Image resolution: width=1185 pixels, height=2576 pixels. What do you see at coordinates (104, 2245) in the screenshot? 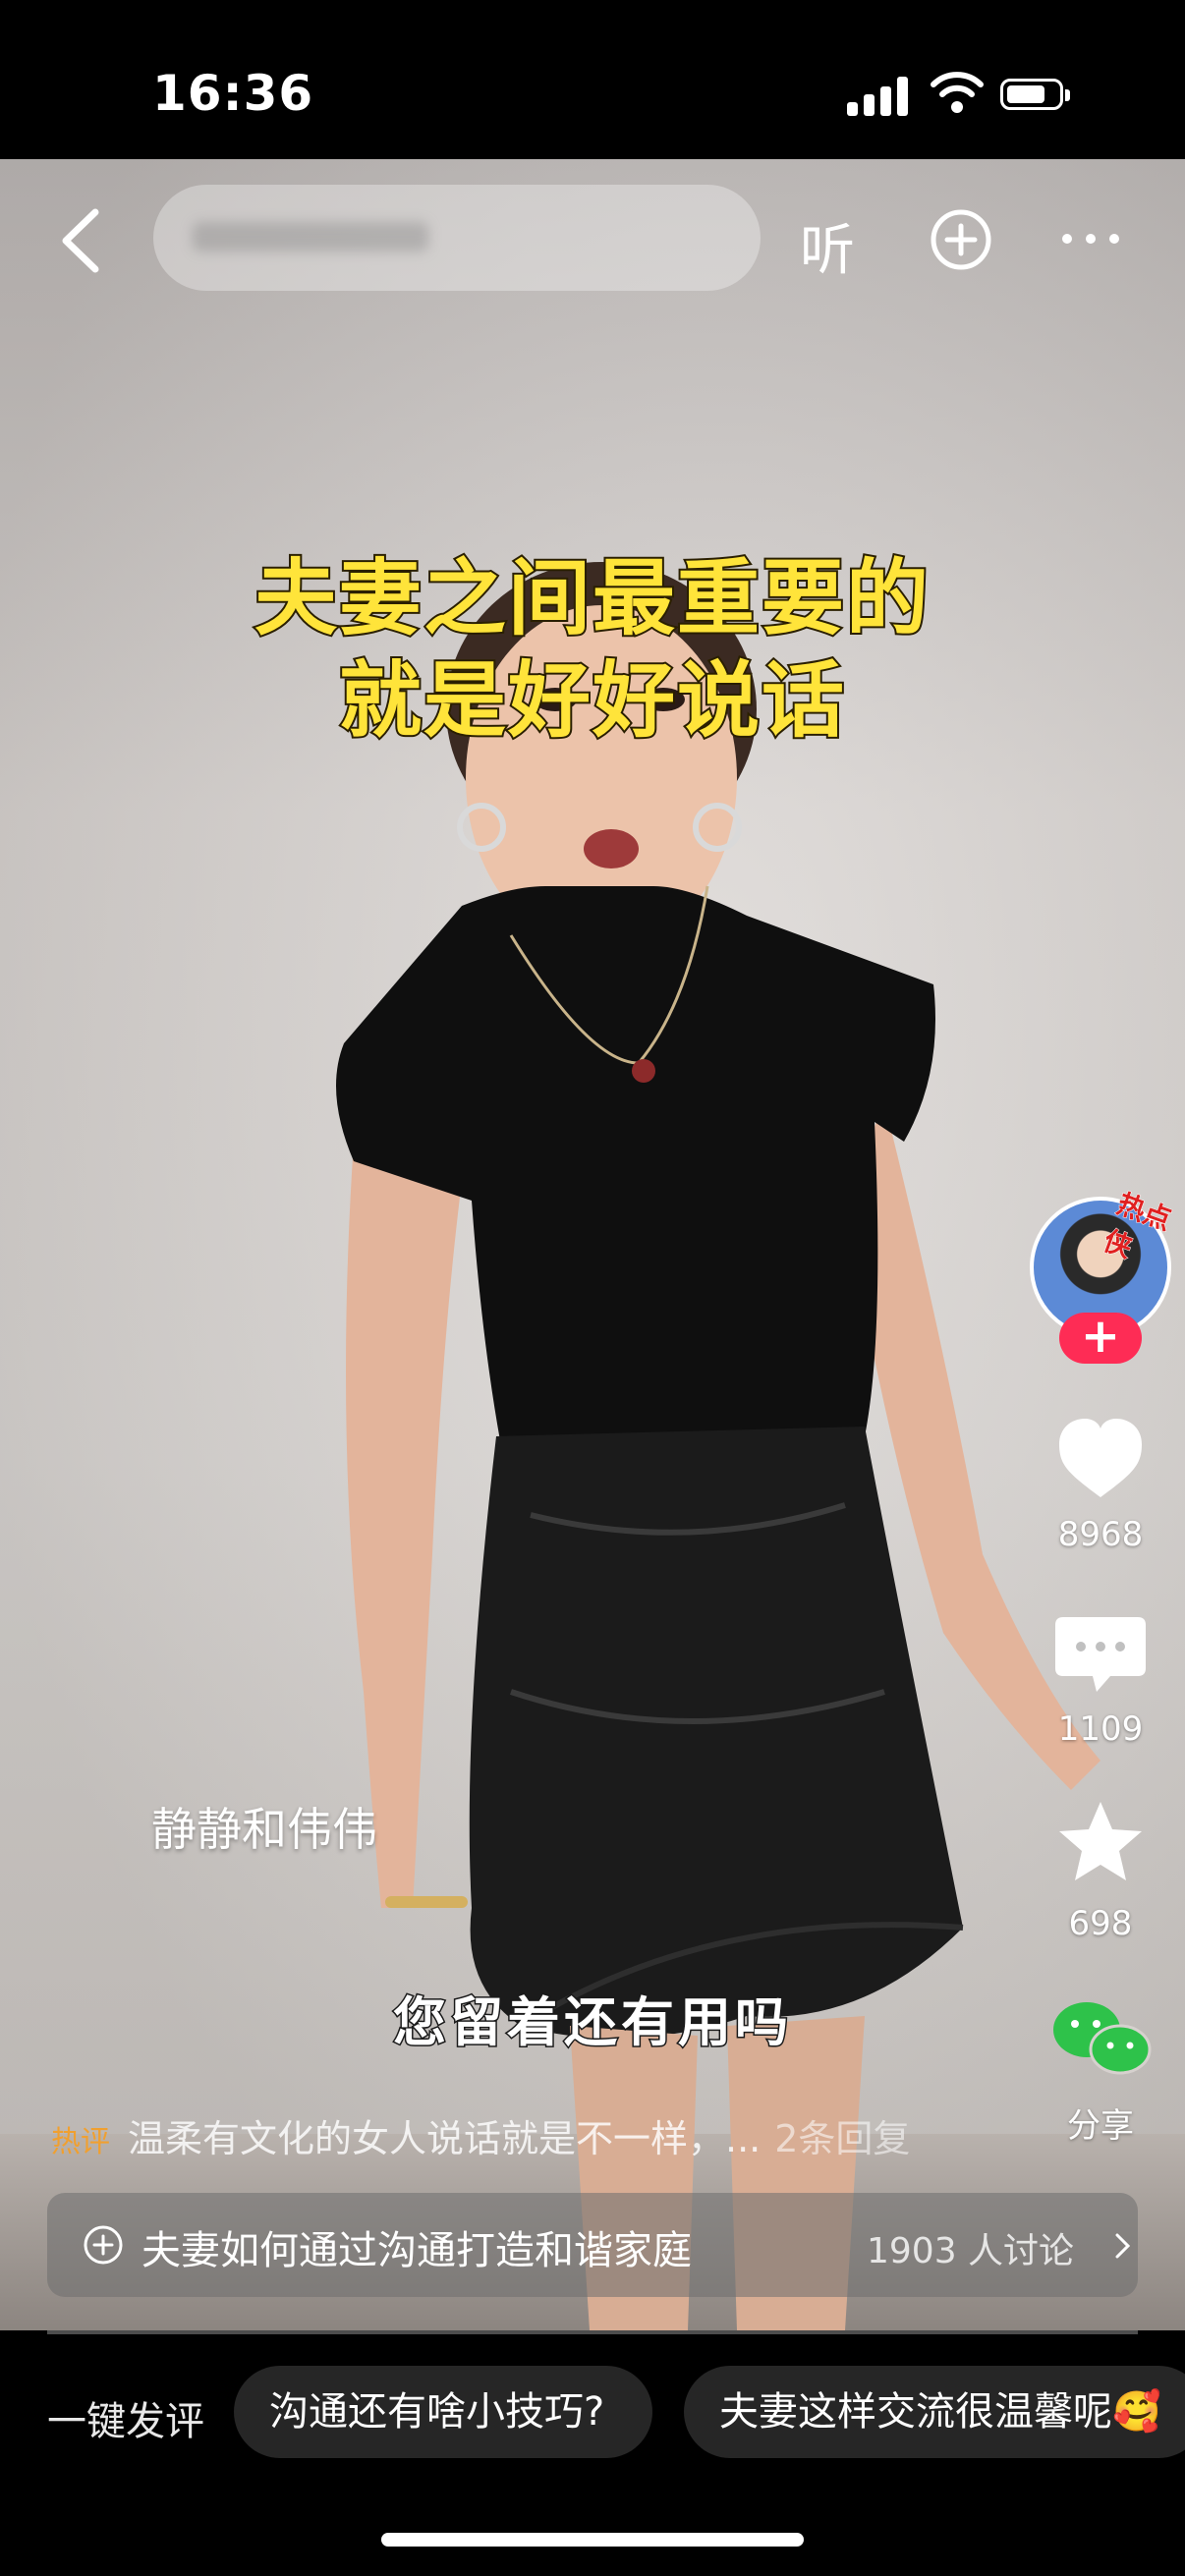
I see `add-topic-icon` at bounding box center [104, 2245].